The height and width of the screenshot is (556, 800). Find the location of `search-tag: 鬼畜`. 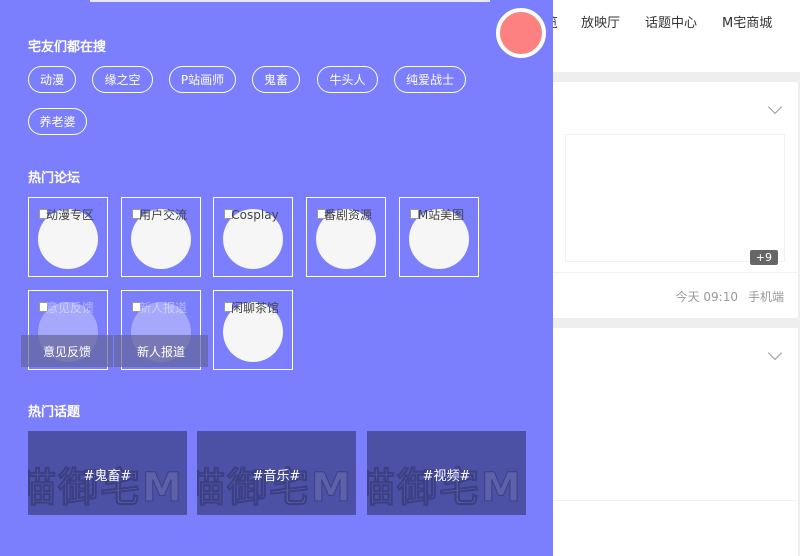

search-tag: 鬼畜 is located at coordinates (276, 79).